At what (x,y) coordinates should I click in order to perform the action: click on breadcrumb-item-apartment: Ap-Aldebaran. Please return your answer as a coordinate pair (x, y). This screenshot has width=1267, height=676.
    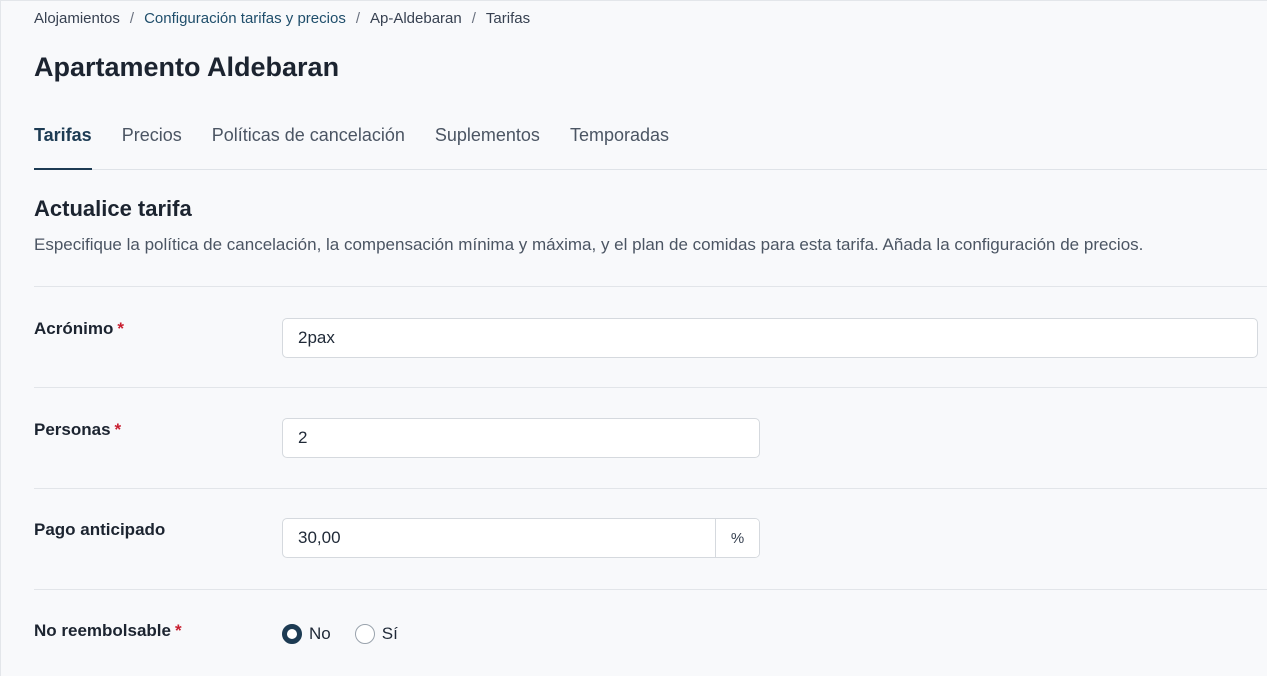
    Looking at the image, I should click on (416, 19).